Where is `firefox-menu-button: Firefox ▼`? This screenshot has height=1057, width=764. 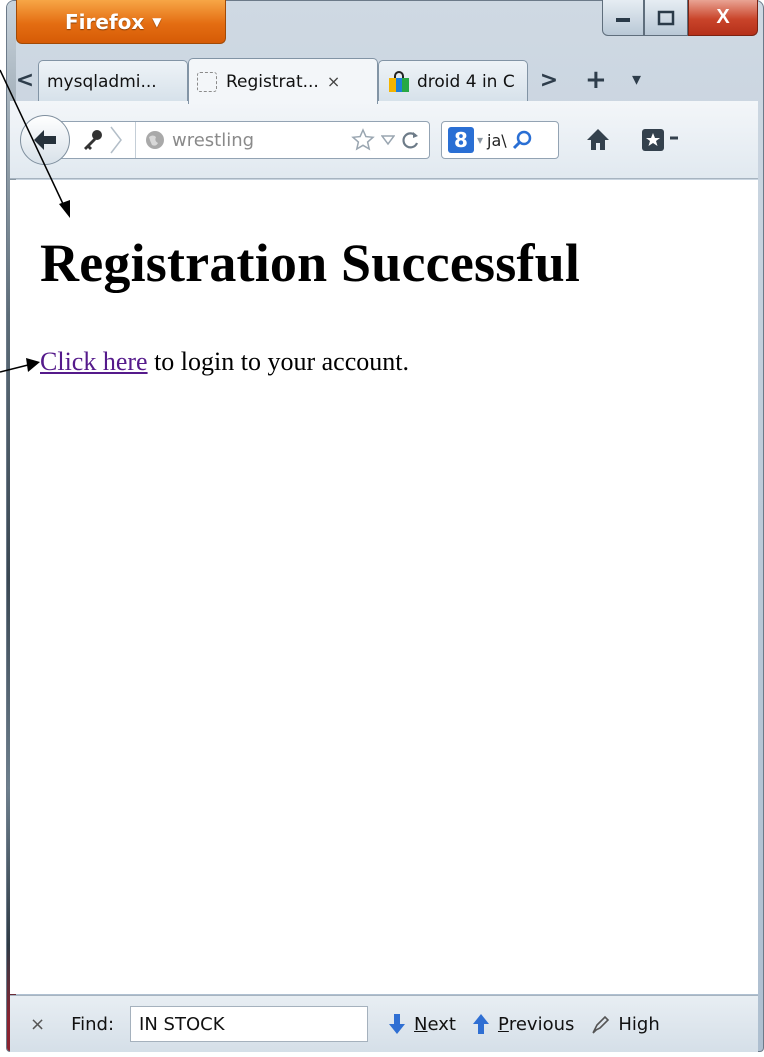 firefox-menu-button: Firefox ▼ is located at coordinates (121, 22).